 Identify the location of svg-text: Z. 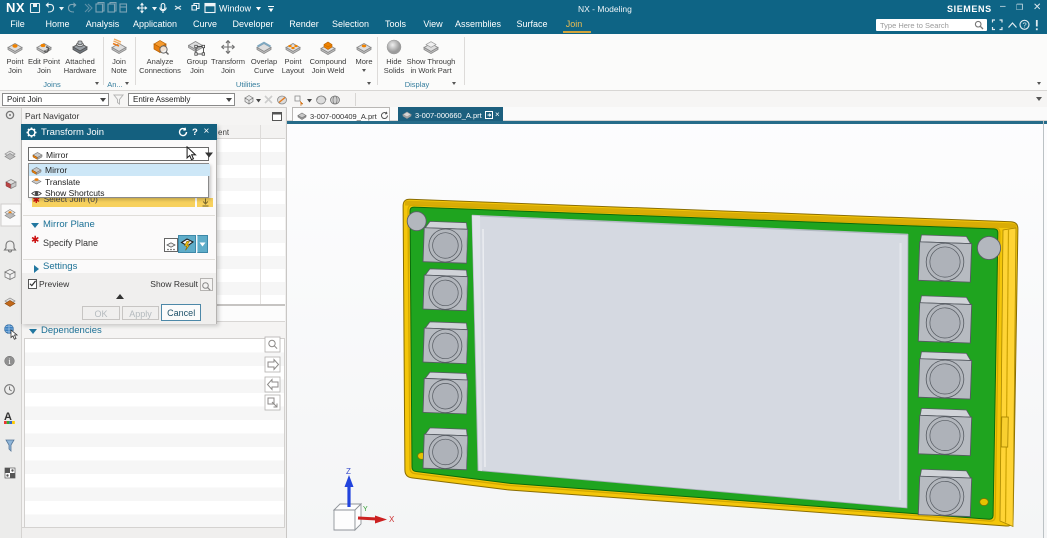
(348, 471).